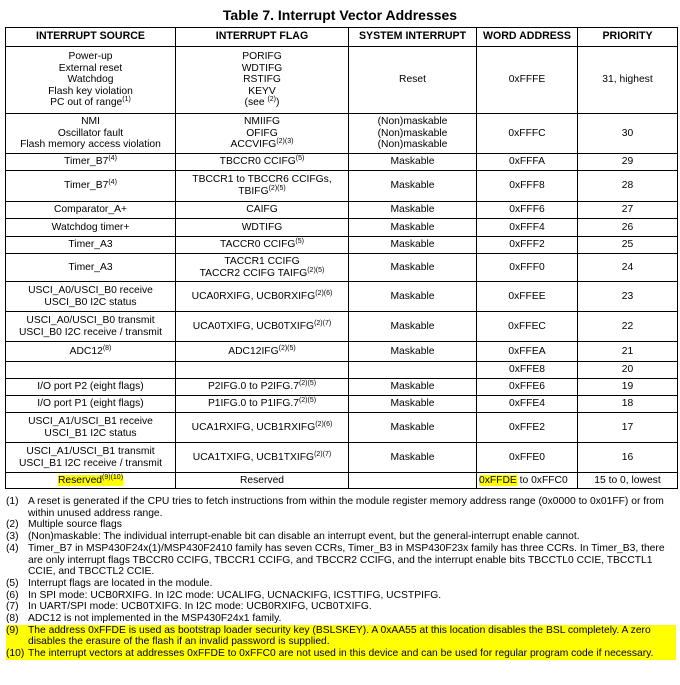 Image resolution: width=680 pixels, height=685 pixels. I want to click on cell-flag: P1IFG.0 to P1IFG.7(2)(5), so click(262, 404).